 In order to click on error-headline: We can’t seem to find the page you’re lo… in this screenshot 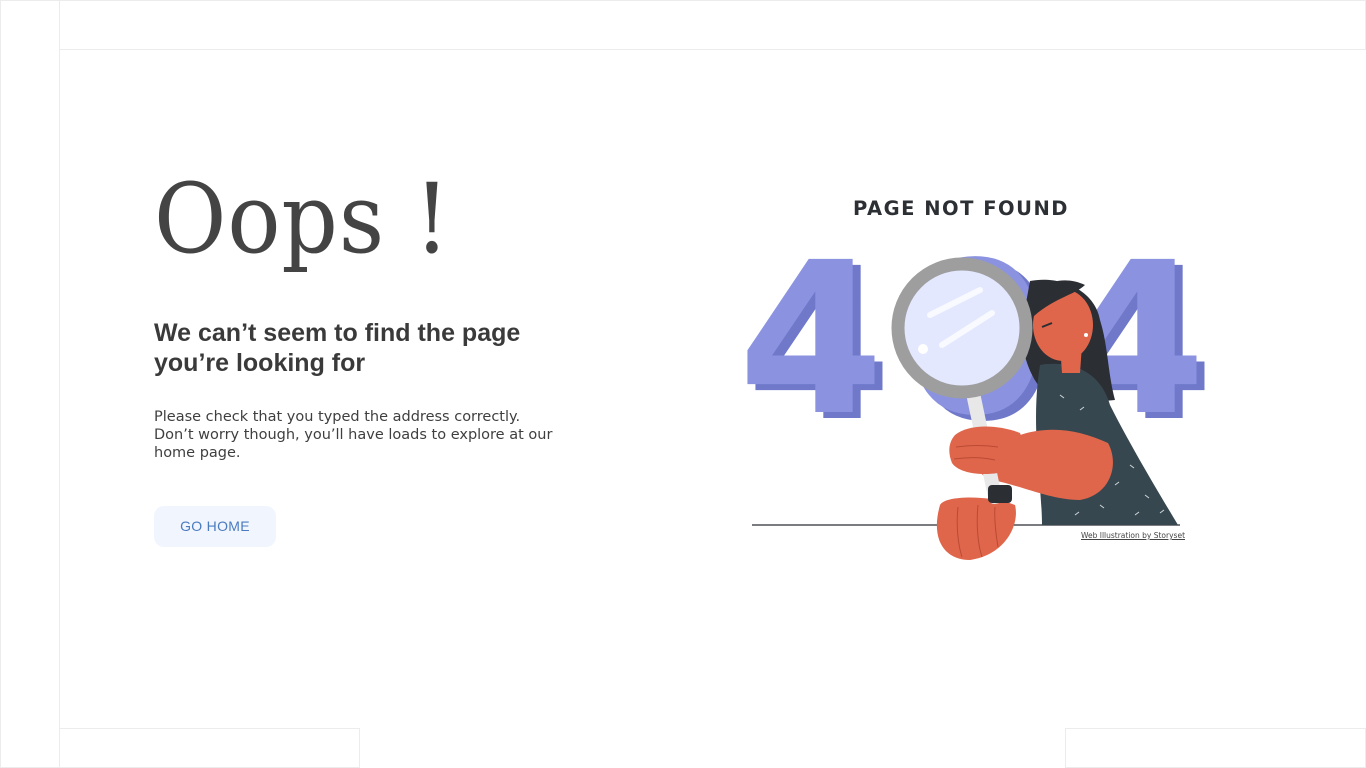, I will do `click(337, 348)`.